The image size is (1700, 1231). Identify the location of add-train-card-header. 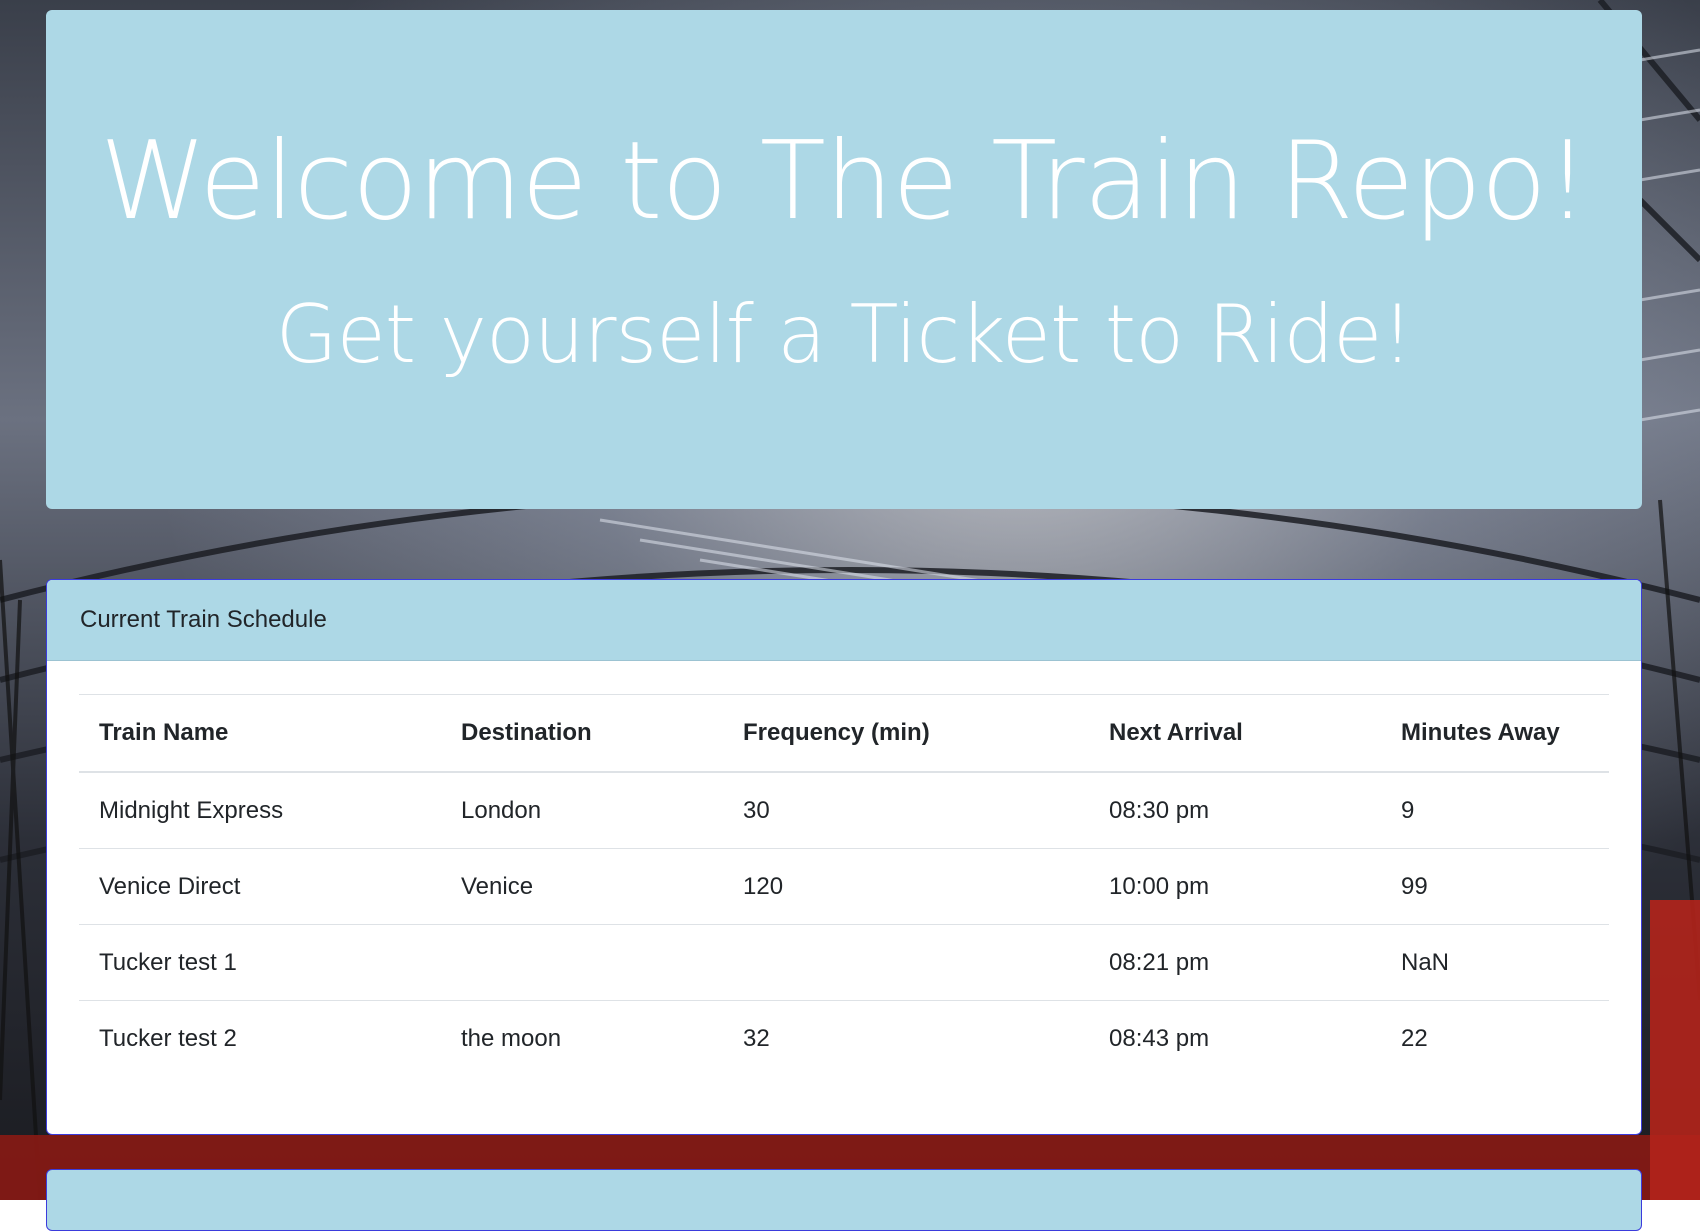
(844, 1200).